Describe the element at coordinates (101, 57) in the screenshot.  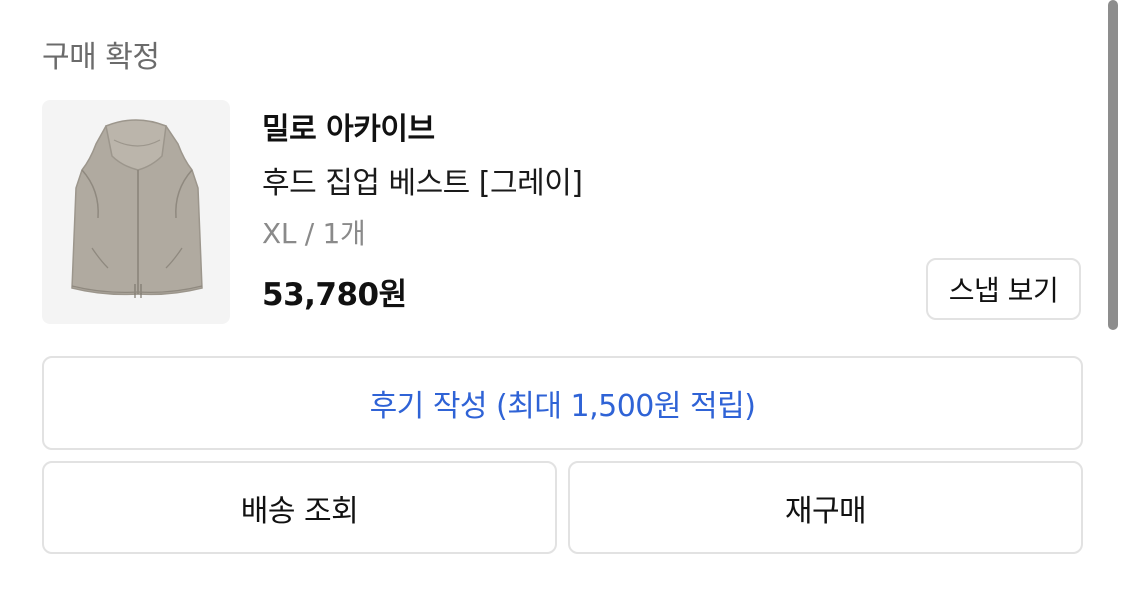
I see `order-status-label: 구매 확정` at that location.